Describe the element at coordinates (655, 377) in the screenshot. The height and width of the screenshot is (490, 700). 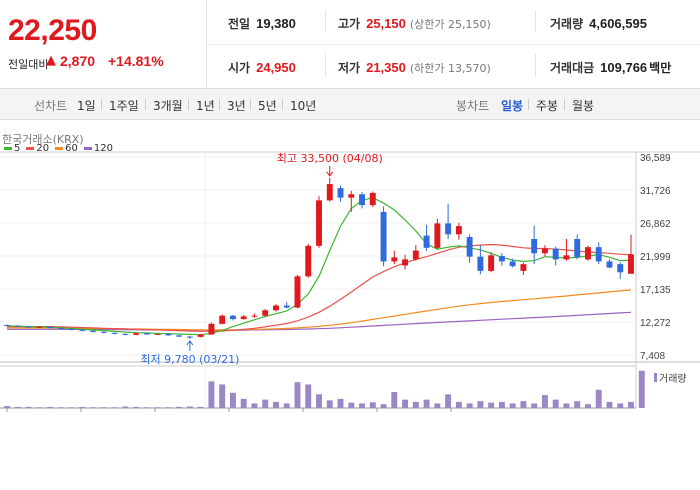
I see `volume-legend-swatch` at that location.